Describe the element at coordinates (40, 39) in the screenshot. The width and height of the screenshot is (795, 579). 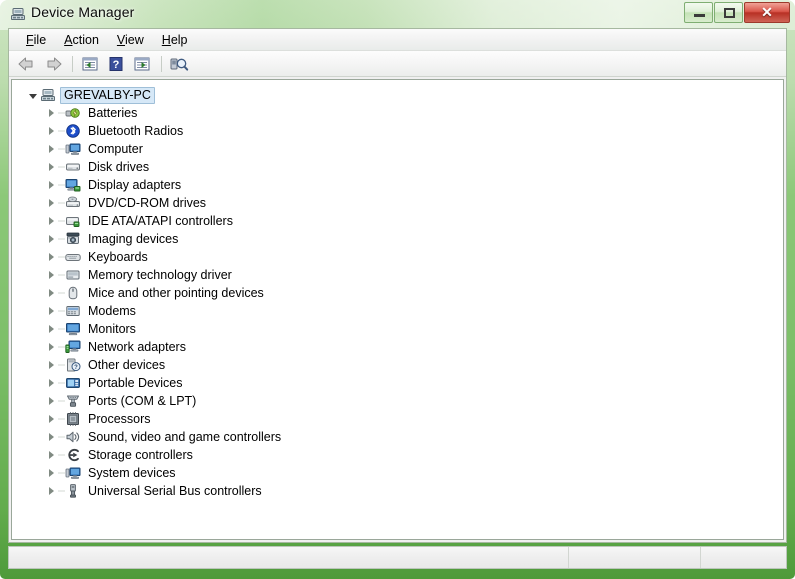
I see `menu-file-rest: ile` at that location.